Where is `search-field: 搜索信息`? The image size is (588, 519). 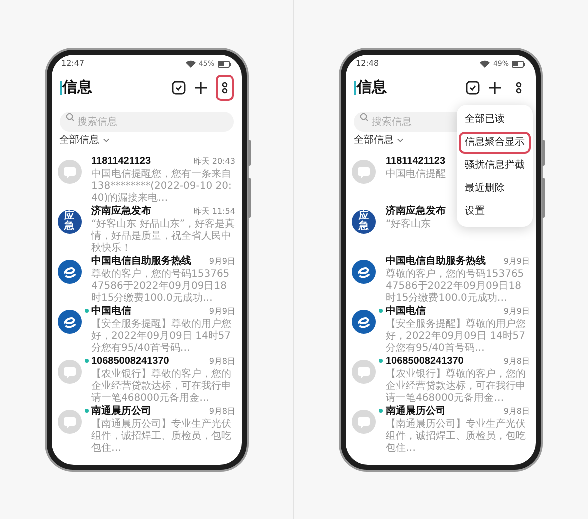
search-field: 搜索信息 is located at coordinates (147, 122).